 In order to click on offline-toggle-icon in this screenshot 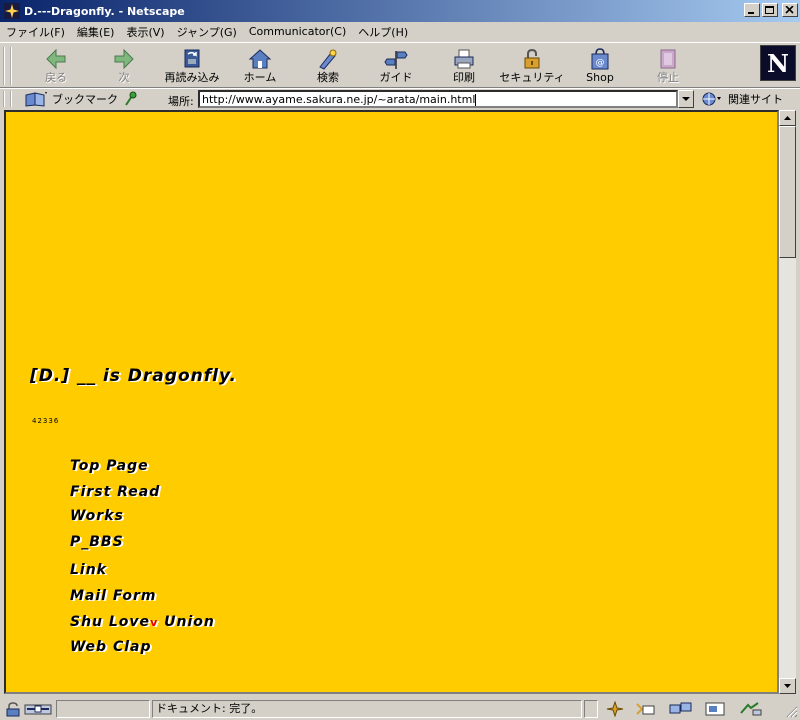, I will do `click(751, 709)`.